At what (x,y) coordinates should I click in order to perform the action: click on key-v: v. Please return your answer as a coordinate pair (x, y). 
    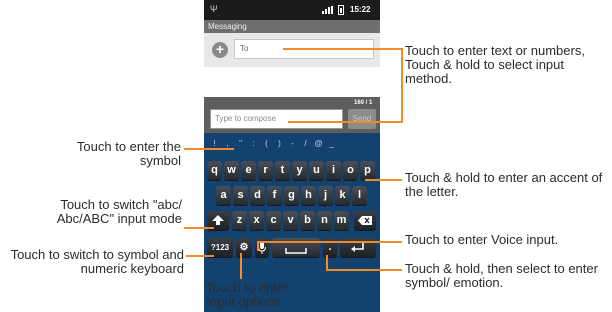
    Looking at the image, I should click on (290, 220).